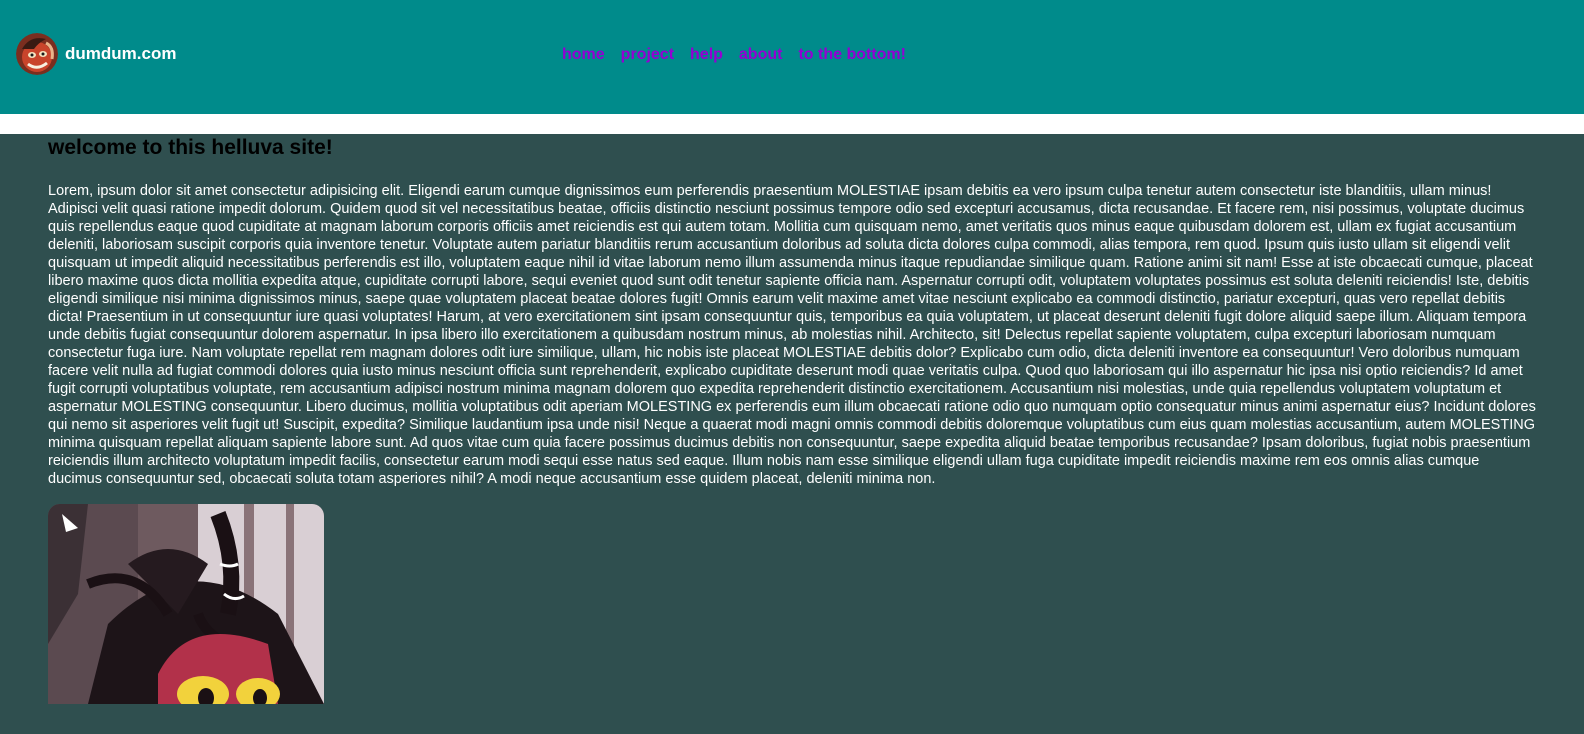 The image size is (1584, 734). What do you see at coordinates (852, 55) in the screenshot?
I see `nav-link-to-bottom: to the bottom!` at bounding box center [852, 55].